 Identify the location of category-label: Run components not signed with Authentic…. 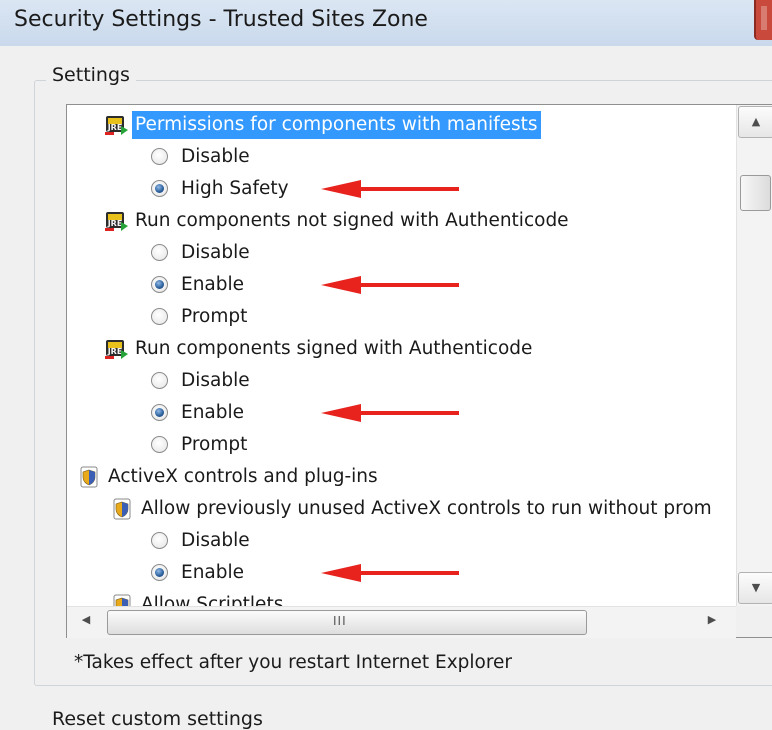
(352, 220).